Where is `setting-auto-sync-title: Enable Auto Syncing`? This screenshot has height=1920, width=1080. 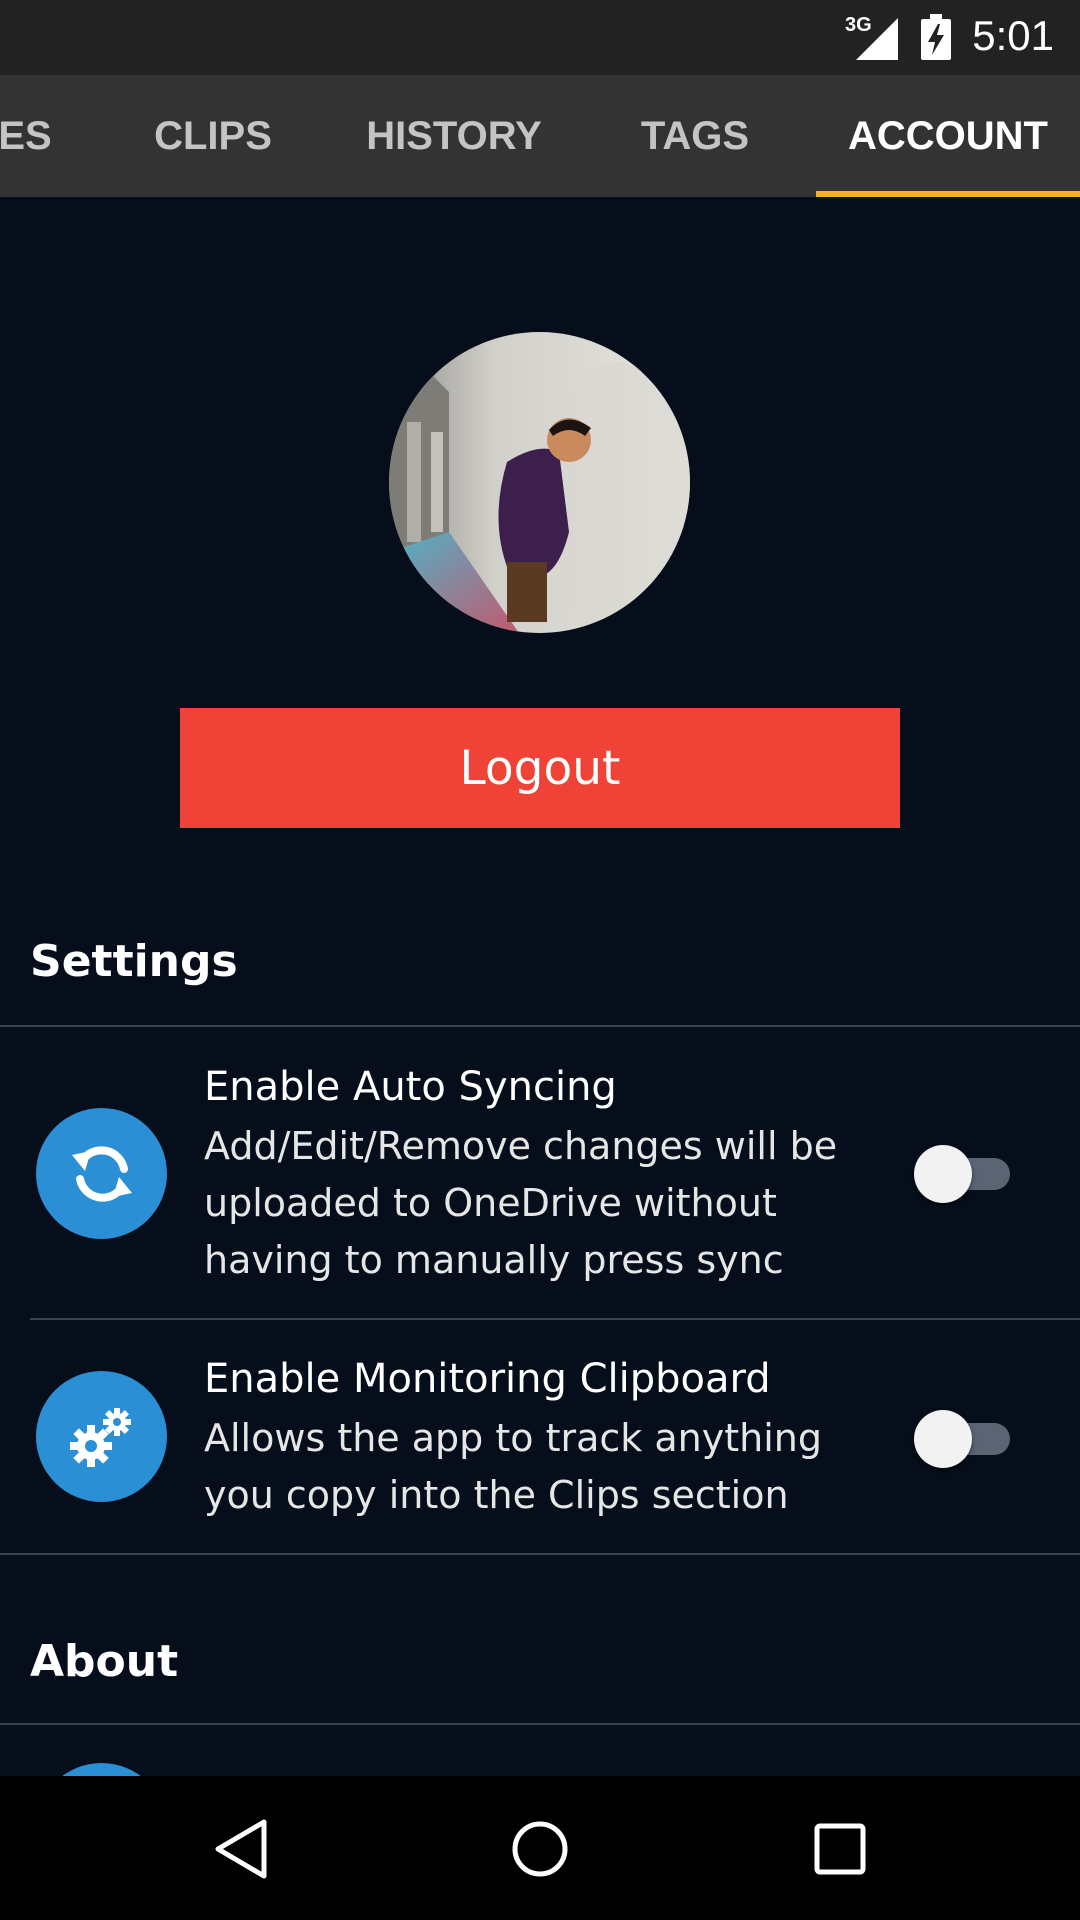
setting-auto-sync-title: Enable Auto Syncing is located at coordinates (410, 1087).